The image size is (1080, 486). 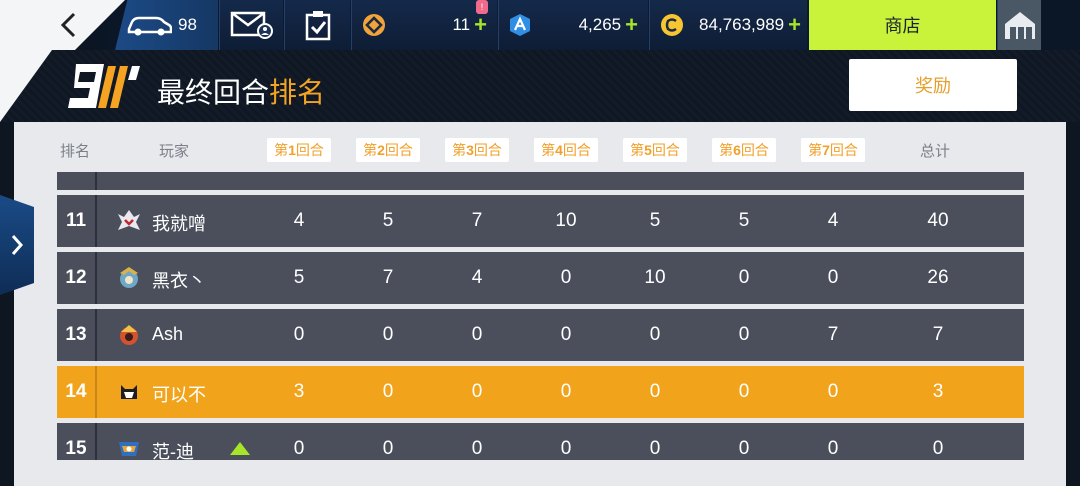 What do you see at coordinates (174, 151) in the screenshot?
I see `header-player: 玩家` at bounding box center [174, 151].